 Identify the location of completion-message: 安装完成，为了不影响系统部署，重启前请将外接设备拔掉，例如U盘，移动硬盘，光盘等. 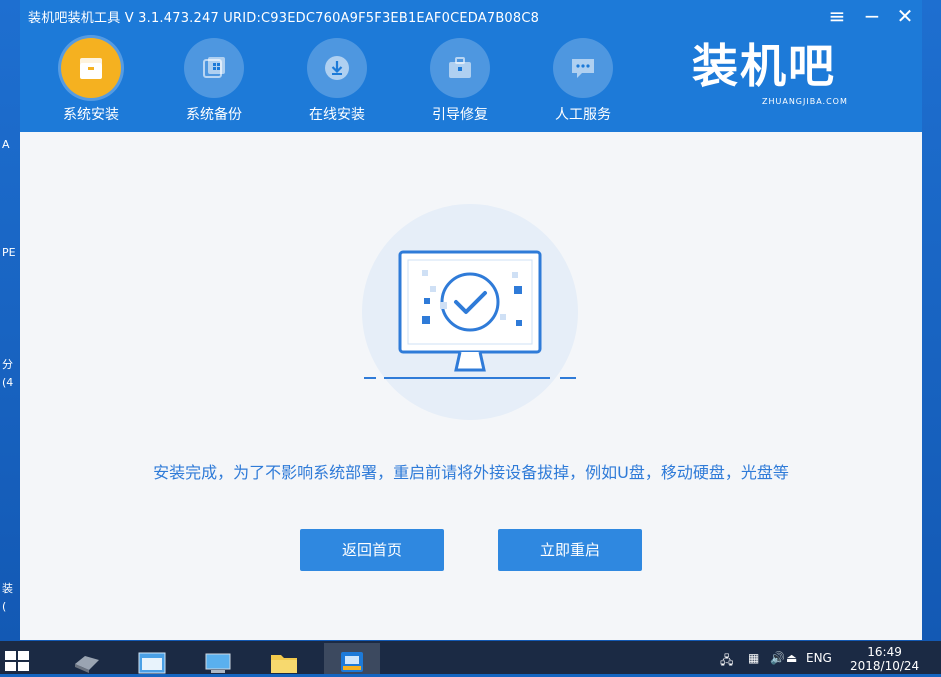
(471, 472).